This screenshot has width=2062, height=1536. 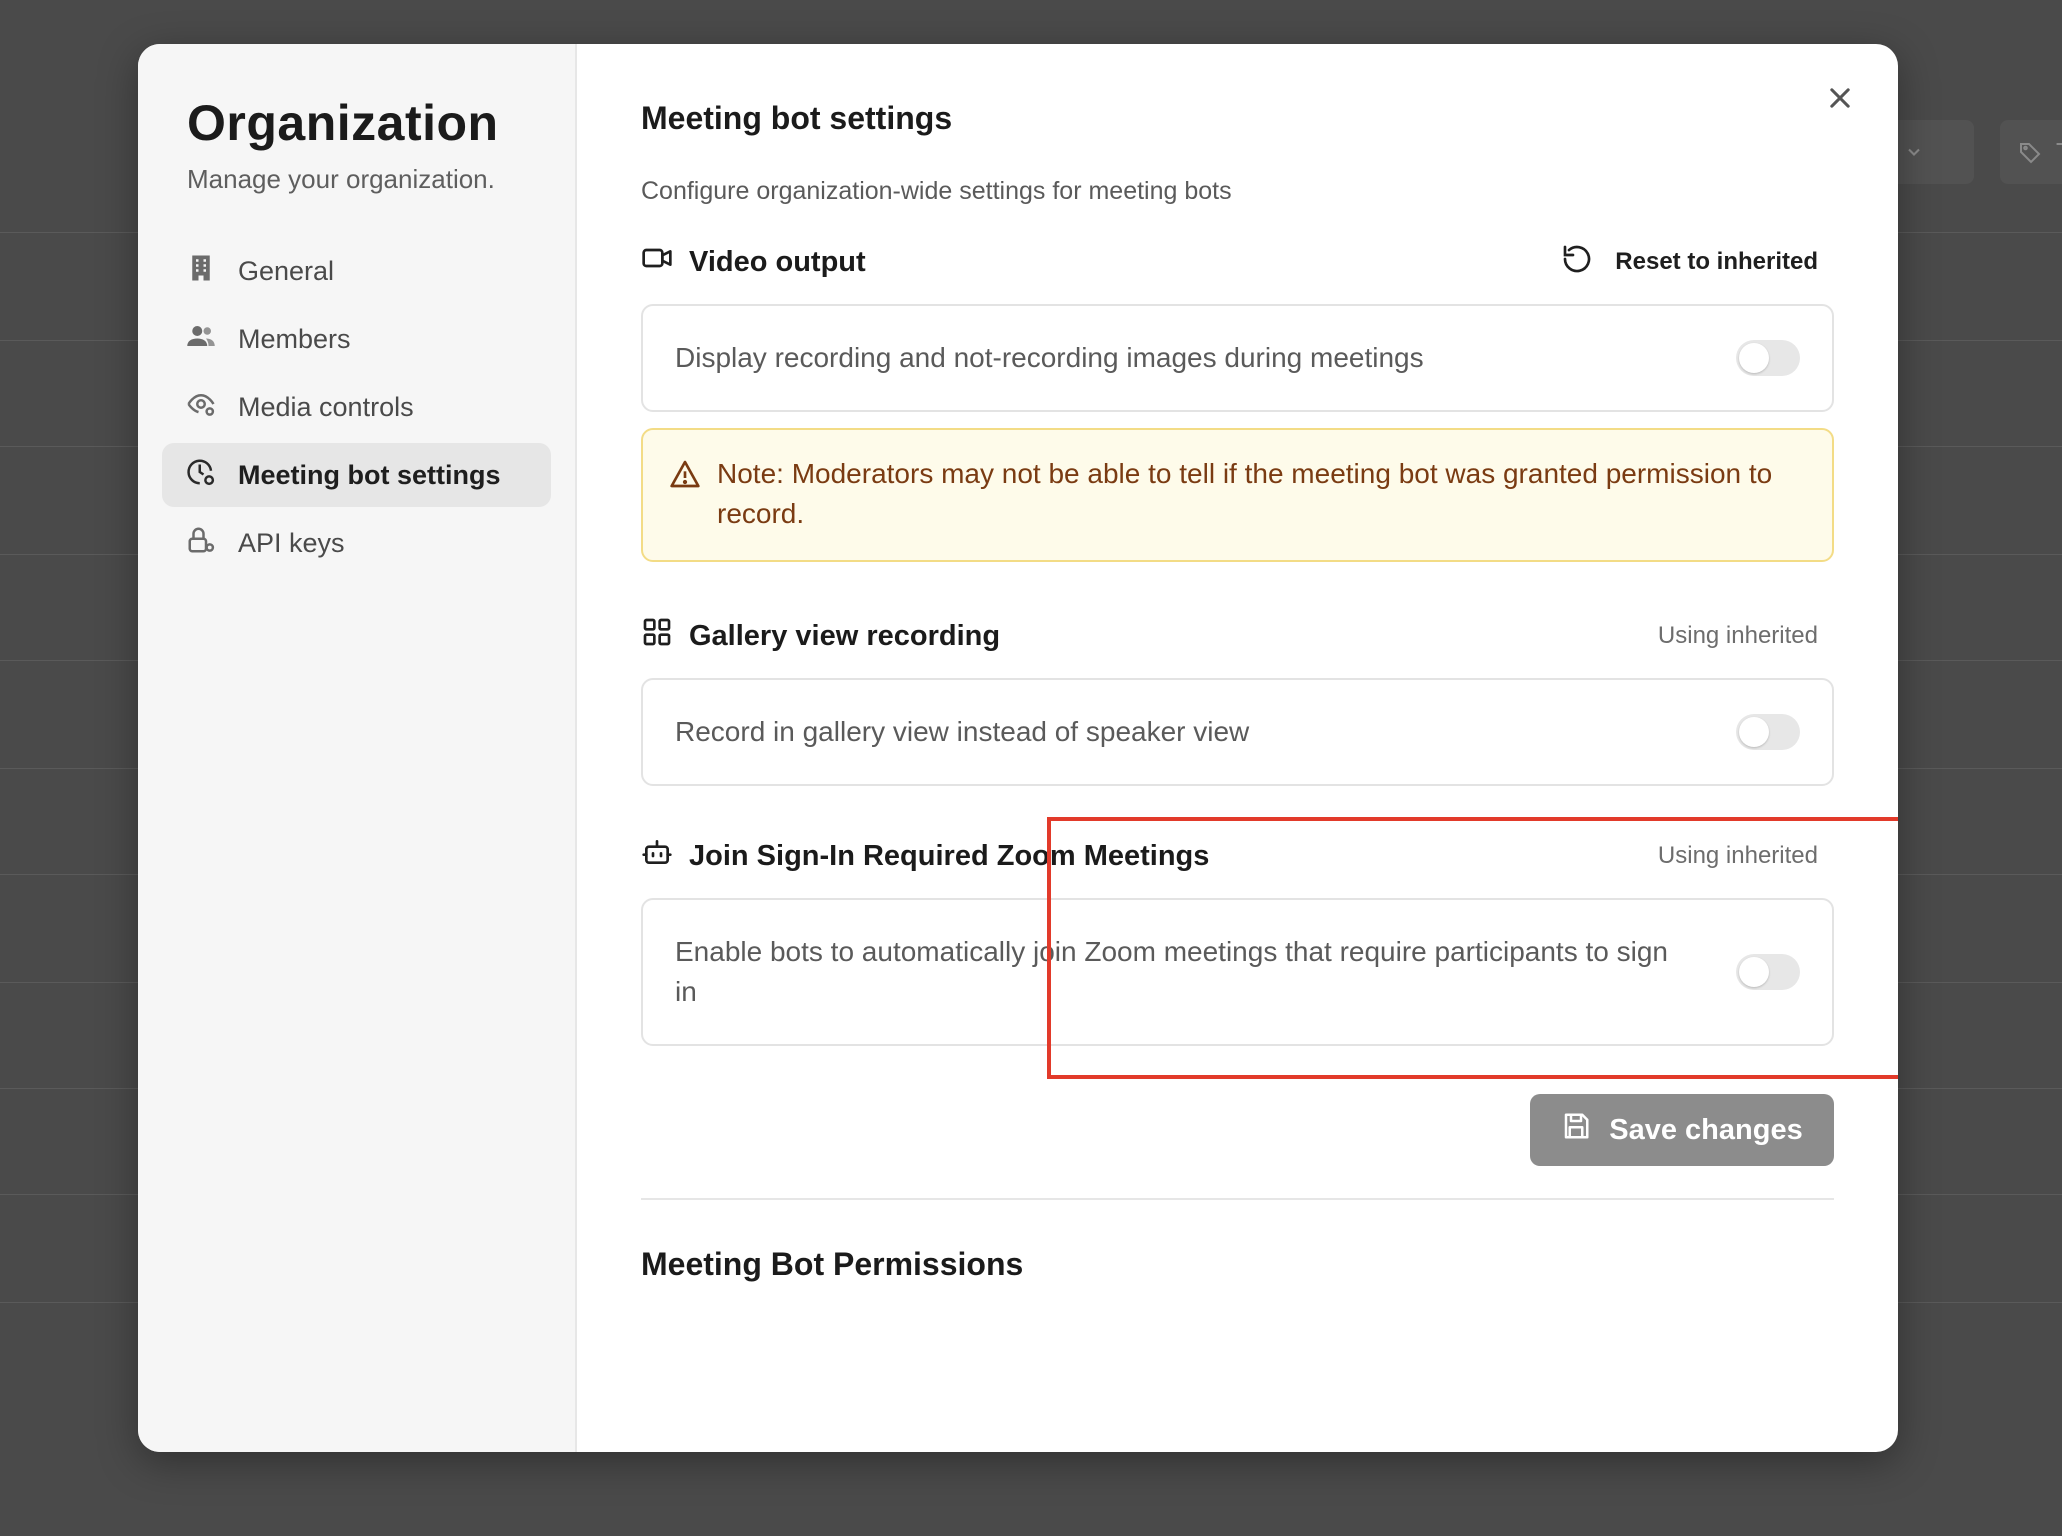 I want to click on video-output-toggle, so click(x=1768, y=358).